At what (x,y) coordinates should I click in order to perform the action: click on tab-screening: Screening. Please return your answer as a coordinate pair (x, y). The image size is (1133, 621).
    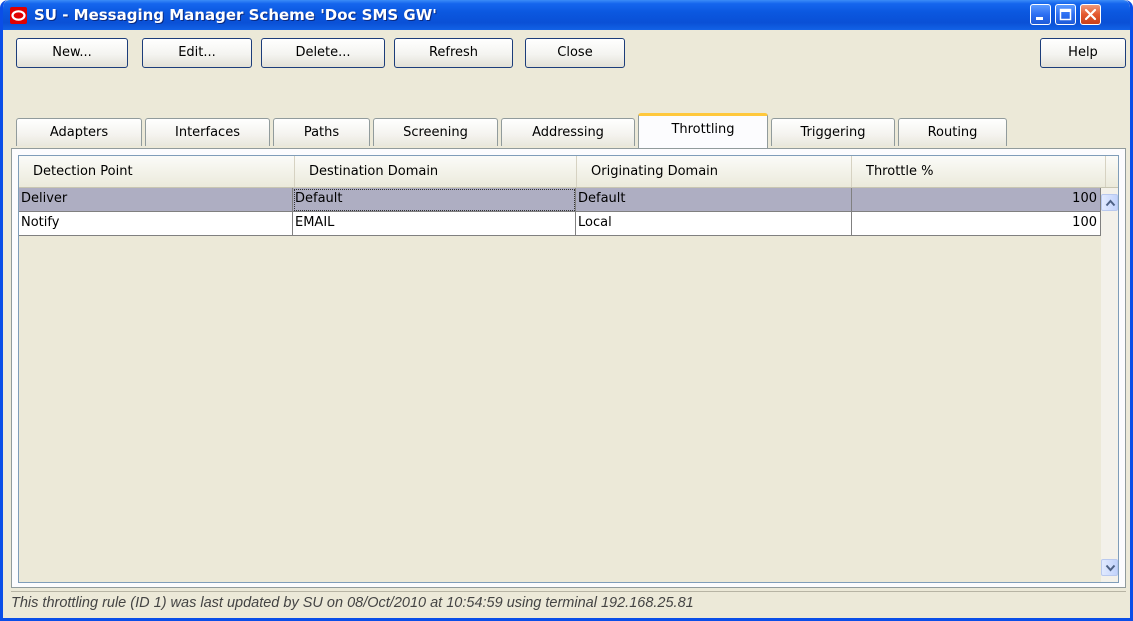
    Looking at the image, I should click on (435, 132).